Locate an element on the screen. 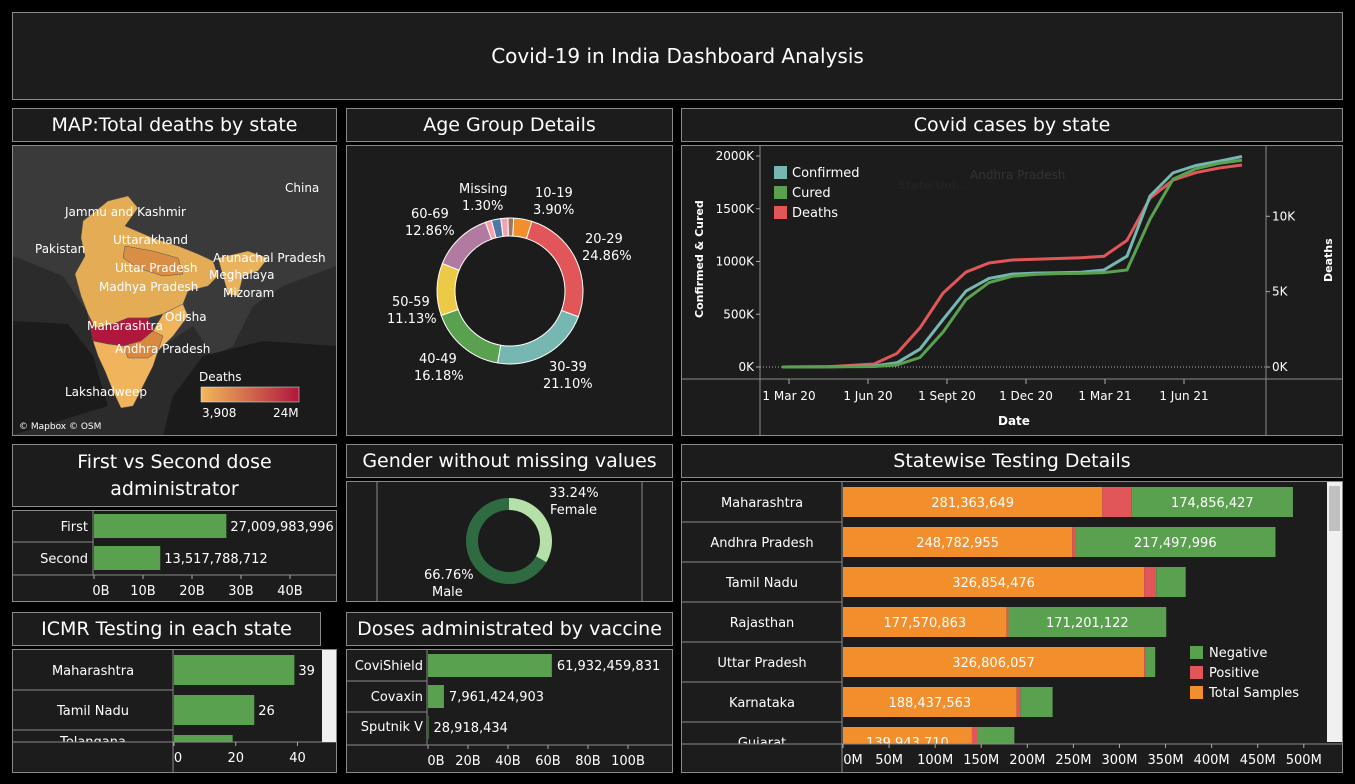 The width and height of the screenshot is (1355, 784). statewise-scrollbar-thumb is located at coordinates (1334, 508).